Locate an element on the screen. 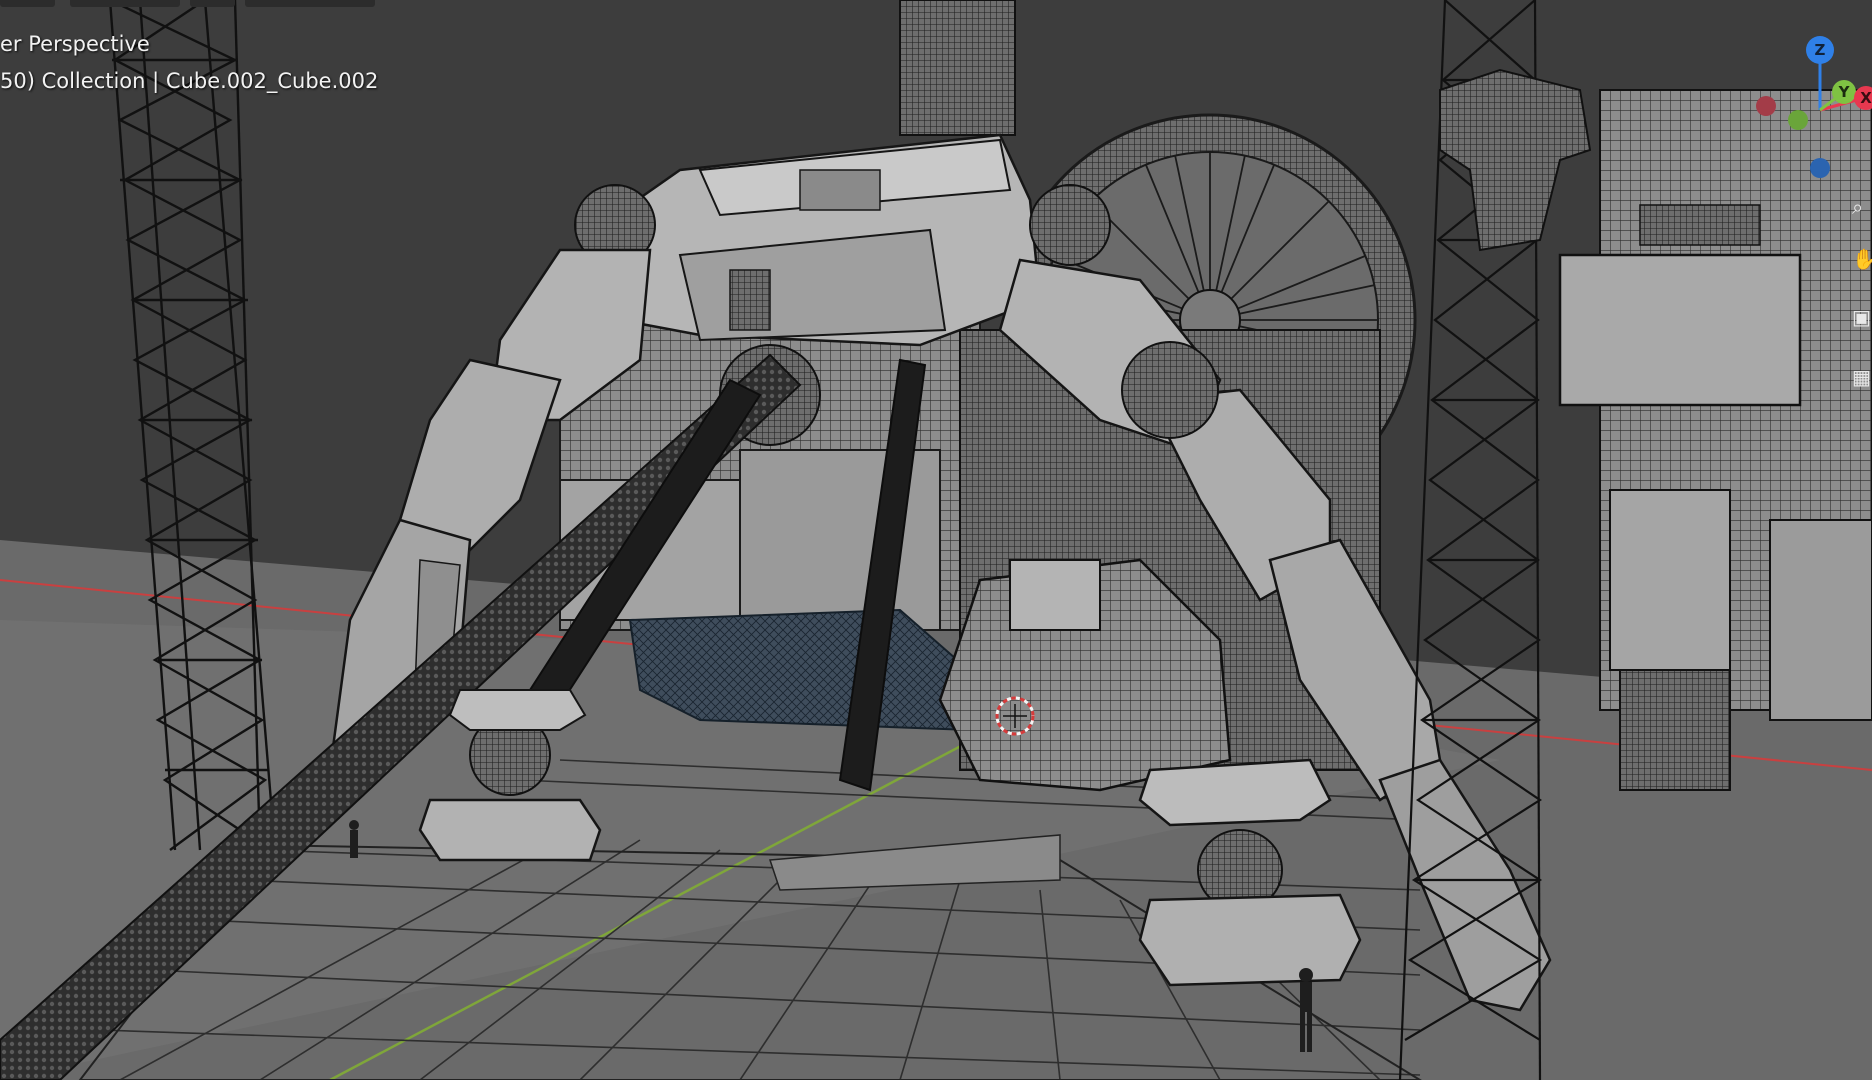 This screenshot has width=1872, height=1080. gizmo-neg-x-axis is located at coordinates (1766, 106).